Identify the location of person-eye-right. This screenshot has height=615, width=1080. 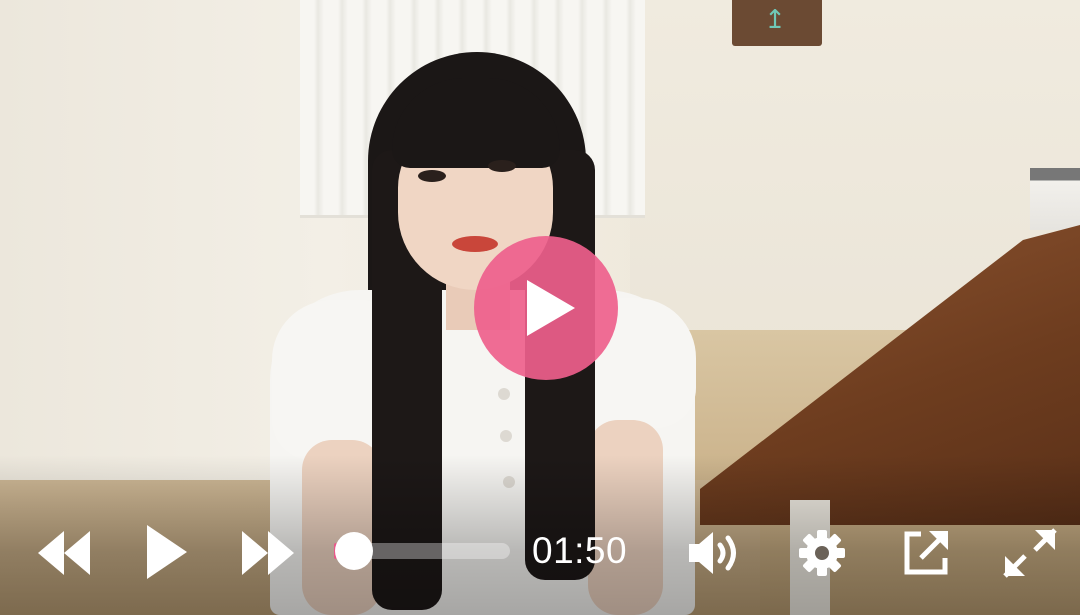
(502, 166).